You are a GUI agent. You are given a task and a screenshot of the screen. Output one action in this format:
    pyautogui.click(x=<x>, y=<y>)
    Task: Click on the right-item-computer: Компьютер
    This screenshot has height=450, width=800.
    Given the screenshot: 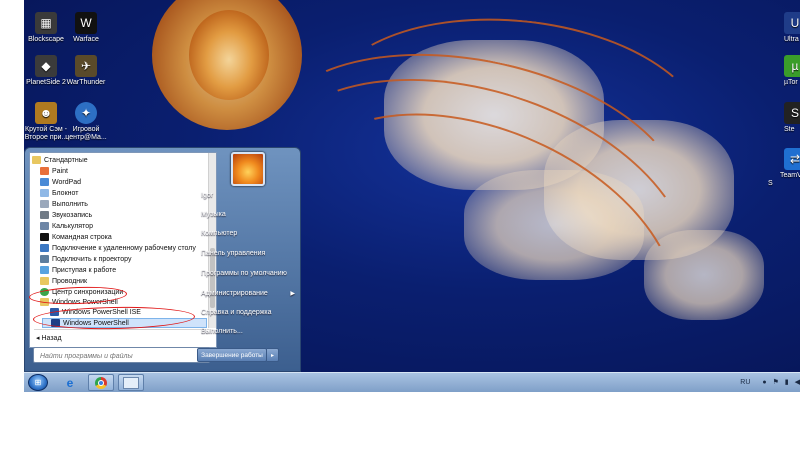 What is the action you would take?
    pyautogui.click(x=251, y=234)
    